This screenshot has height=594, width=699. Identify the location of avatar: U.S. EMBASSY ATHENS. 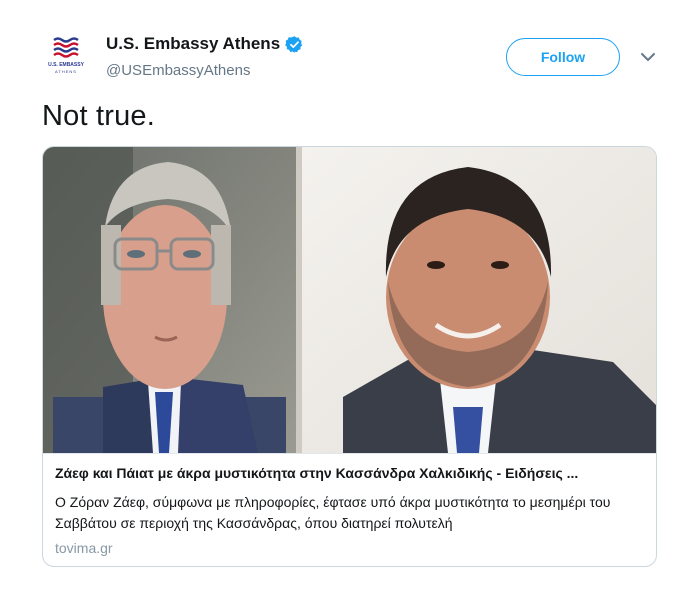
(66, 54).